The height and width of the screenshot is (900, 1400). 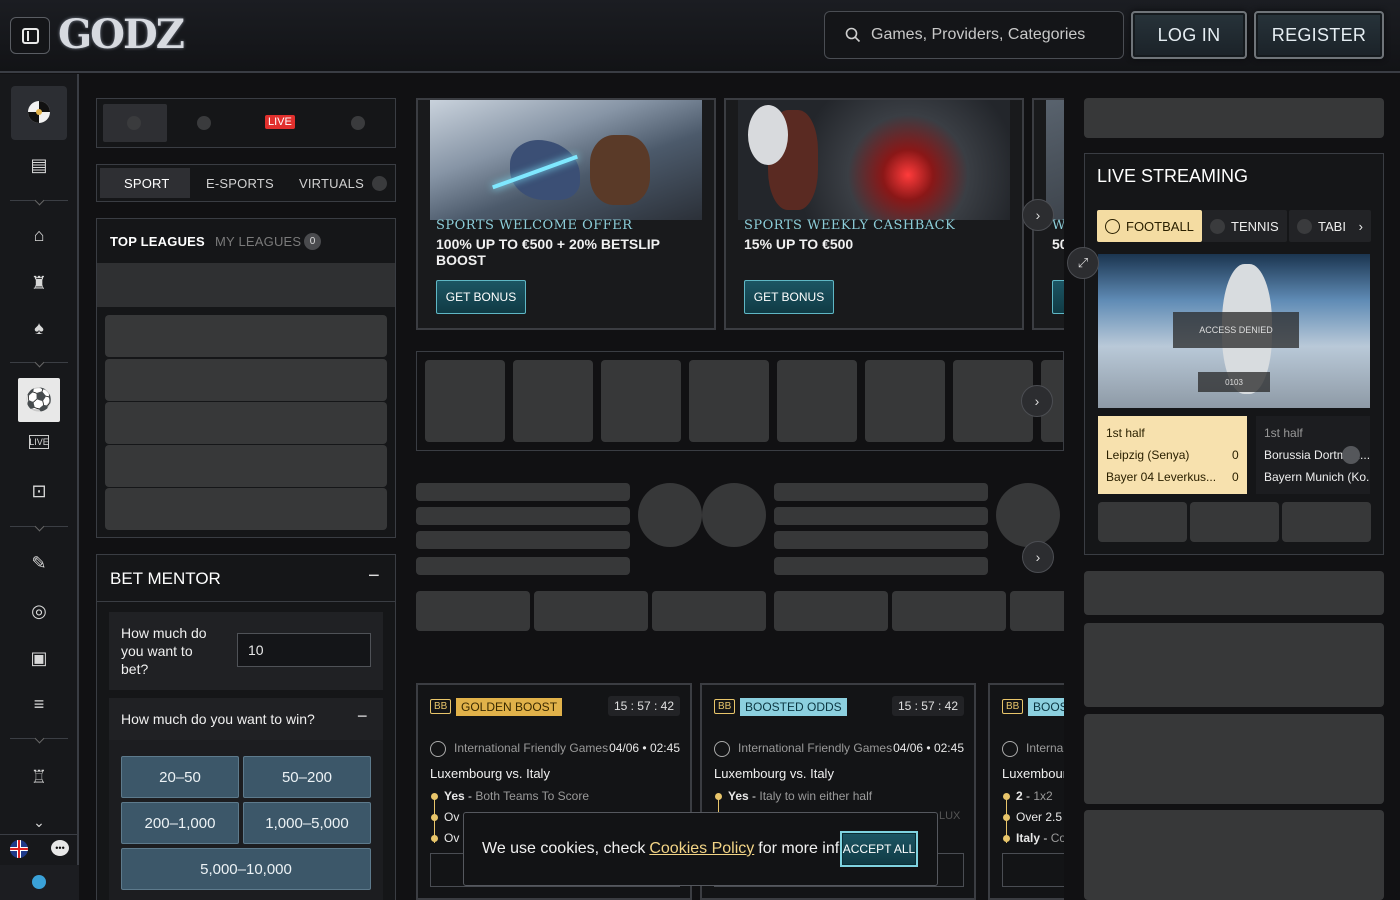 What do you see at coordinates (1189, 35) in the screenshot?
I see `login-button: LOG IN` at bounding box center [1189, 35].